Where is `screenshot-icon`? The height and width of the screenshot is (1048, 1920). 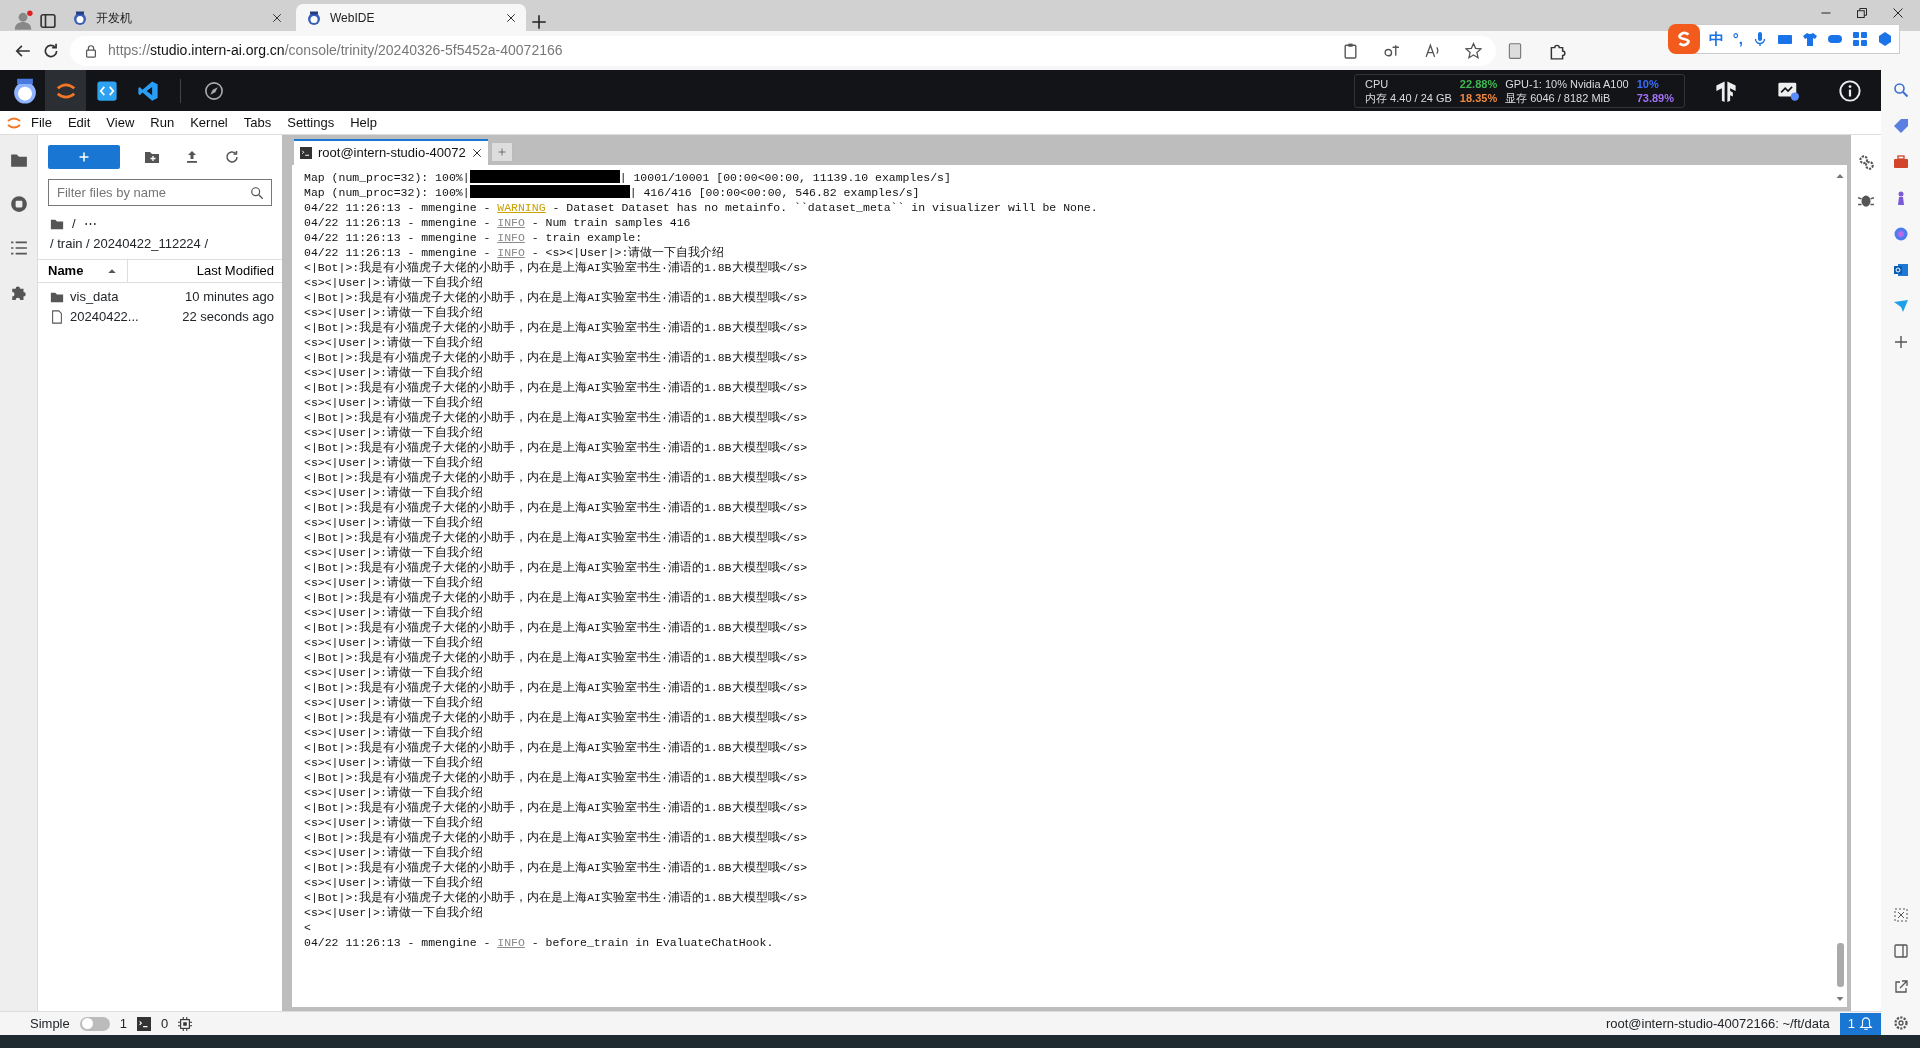
screenshot-icon is located at coordinates (1900, 915).